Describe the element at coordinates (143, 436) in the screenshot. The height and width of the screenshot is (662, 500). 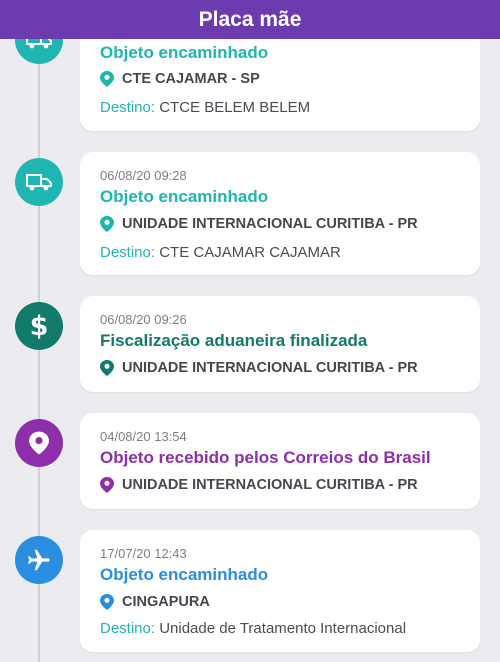
I see `event-date: 04/08/20 13:54` at that location.